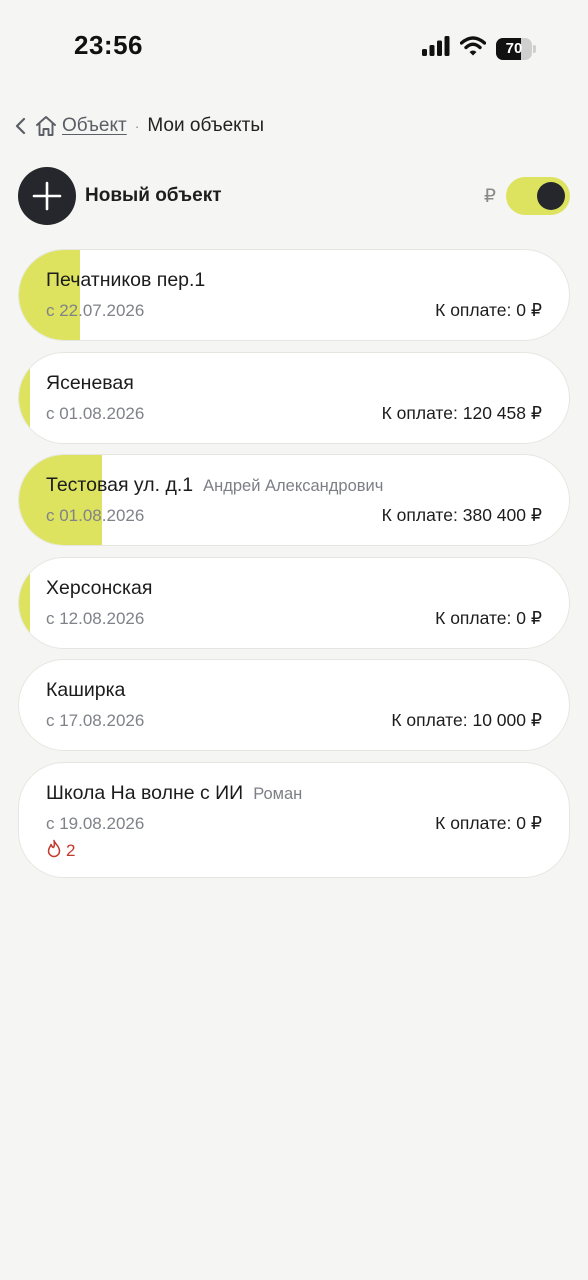 The image size is (588, 1280). I want to click on card-title-row: Школа На волне с ИИ Роман, so click(174, 793).